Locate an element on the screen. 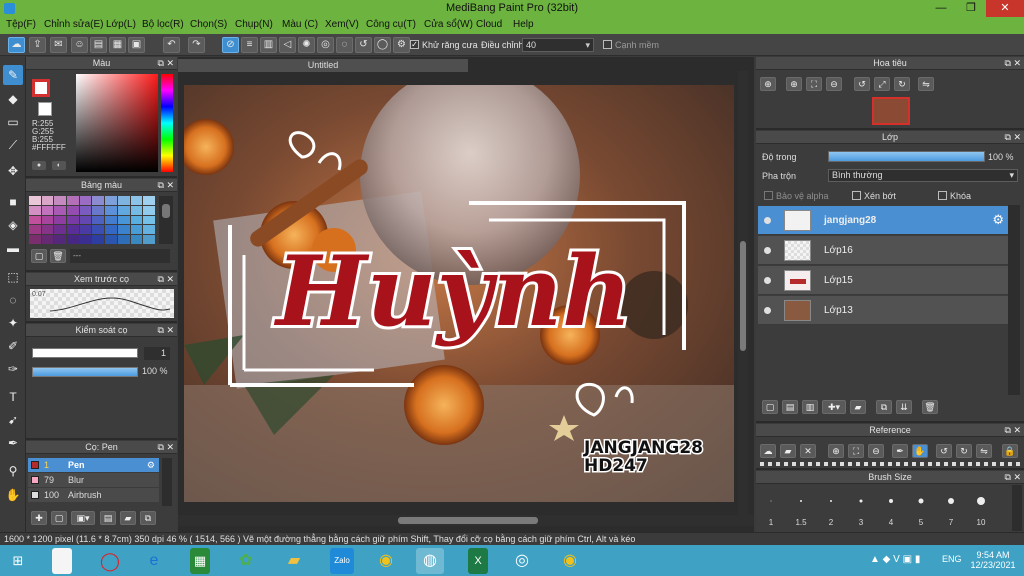 The height and width of the screenshot is (576, 1024). new-layer-page-icon: ▤ is located at coordinates (790, 407).